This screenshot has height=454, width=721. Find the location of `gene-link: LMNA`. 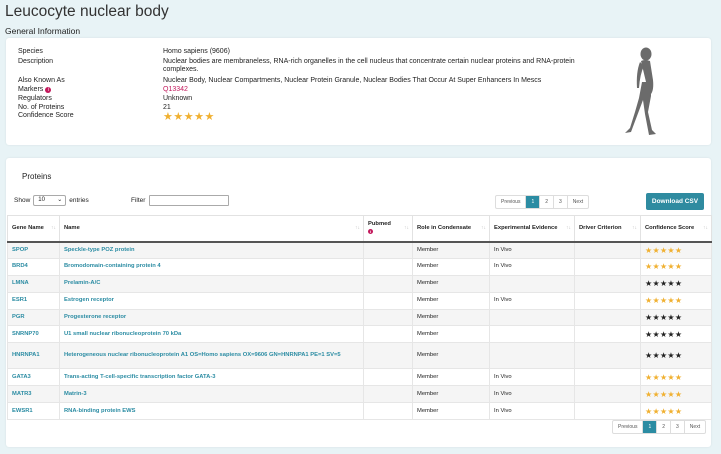

gene-link: LMNA is located at coordinates (33, 283).